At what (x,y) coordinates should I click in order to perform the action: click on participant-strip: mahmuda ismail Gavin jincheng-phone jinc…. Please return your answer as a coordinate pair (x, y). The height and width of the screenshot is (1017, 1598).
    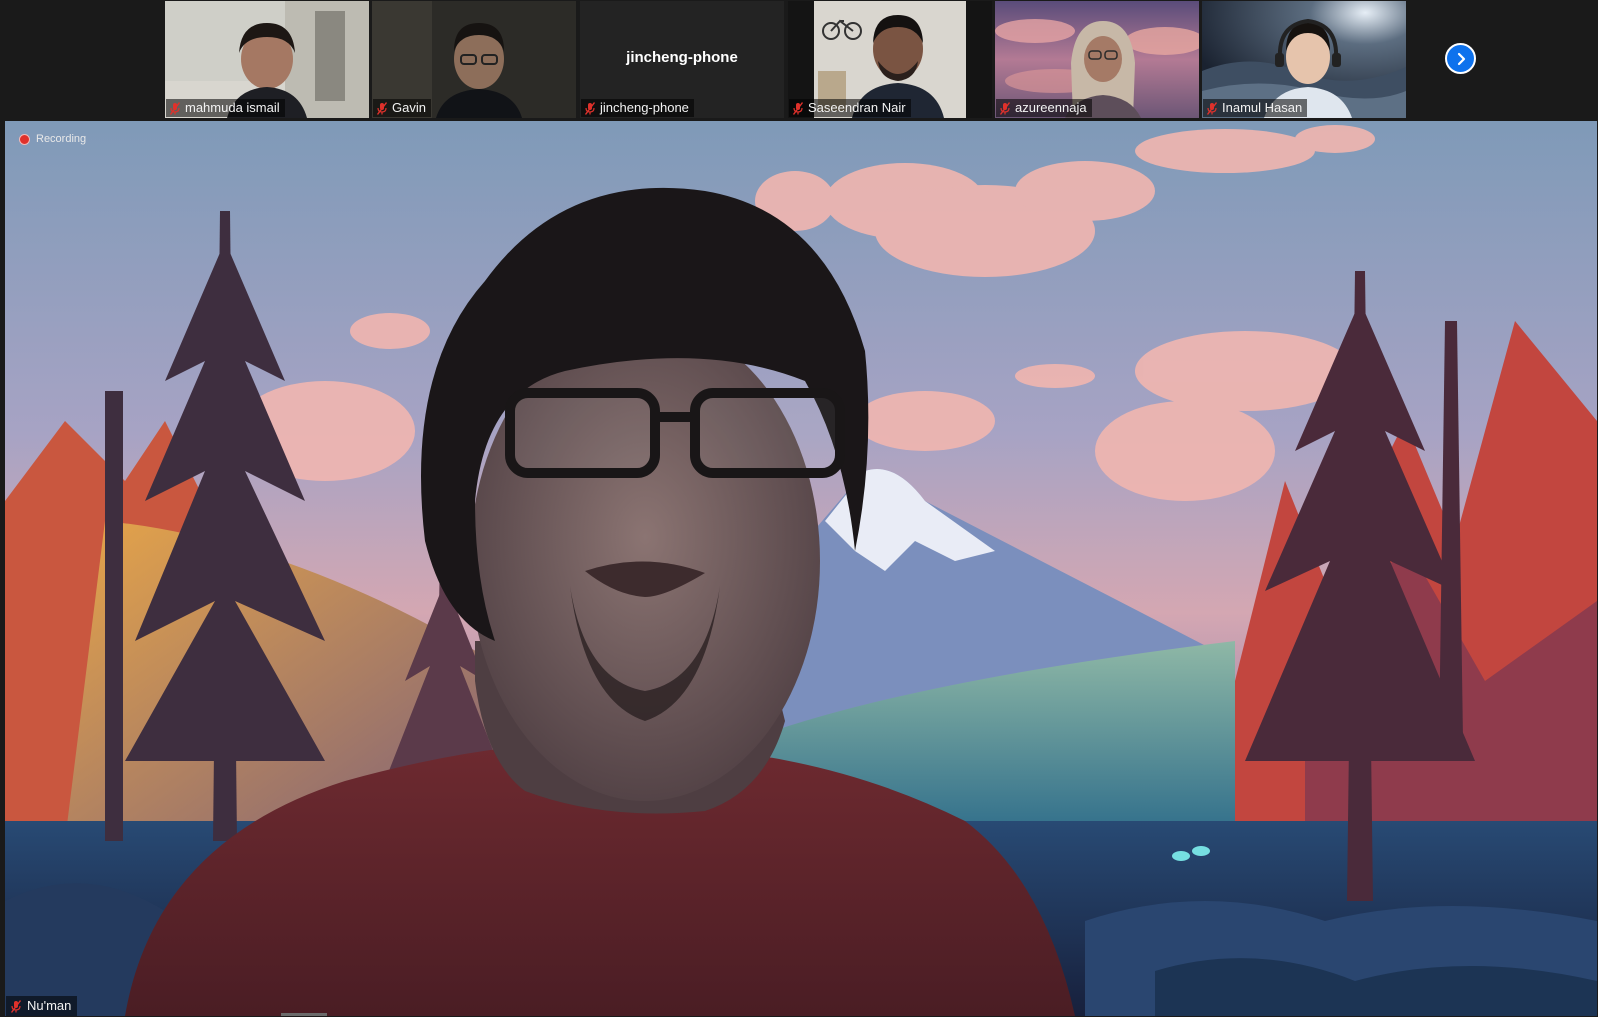
    Looking at the image, I should click on (799, 60).